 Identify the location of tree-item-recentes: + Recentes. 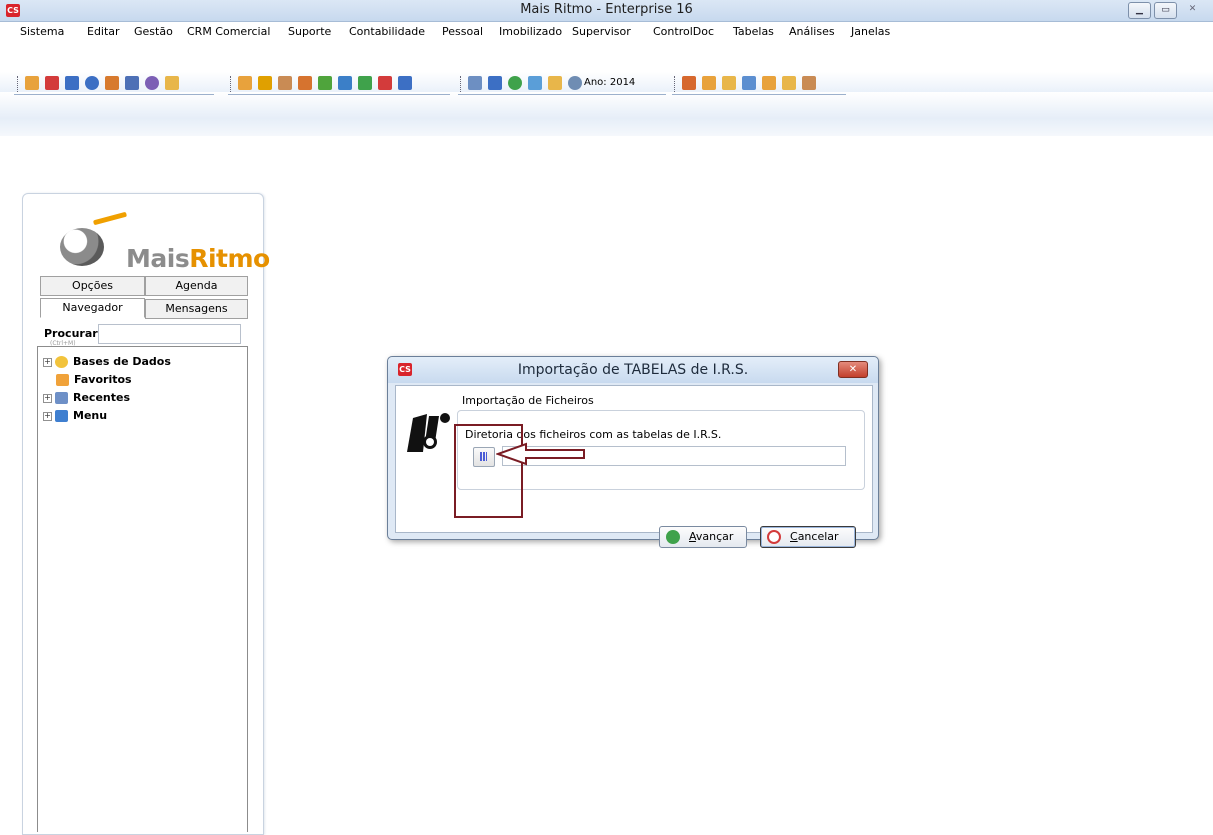
(86, 397).